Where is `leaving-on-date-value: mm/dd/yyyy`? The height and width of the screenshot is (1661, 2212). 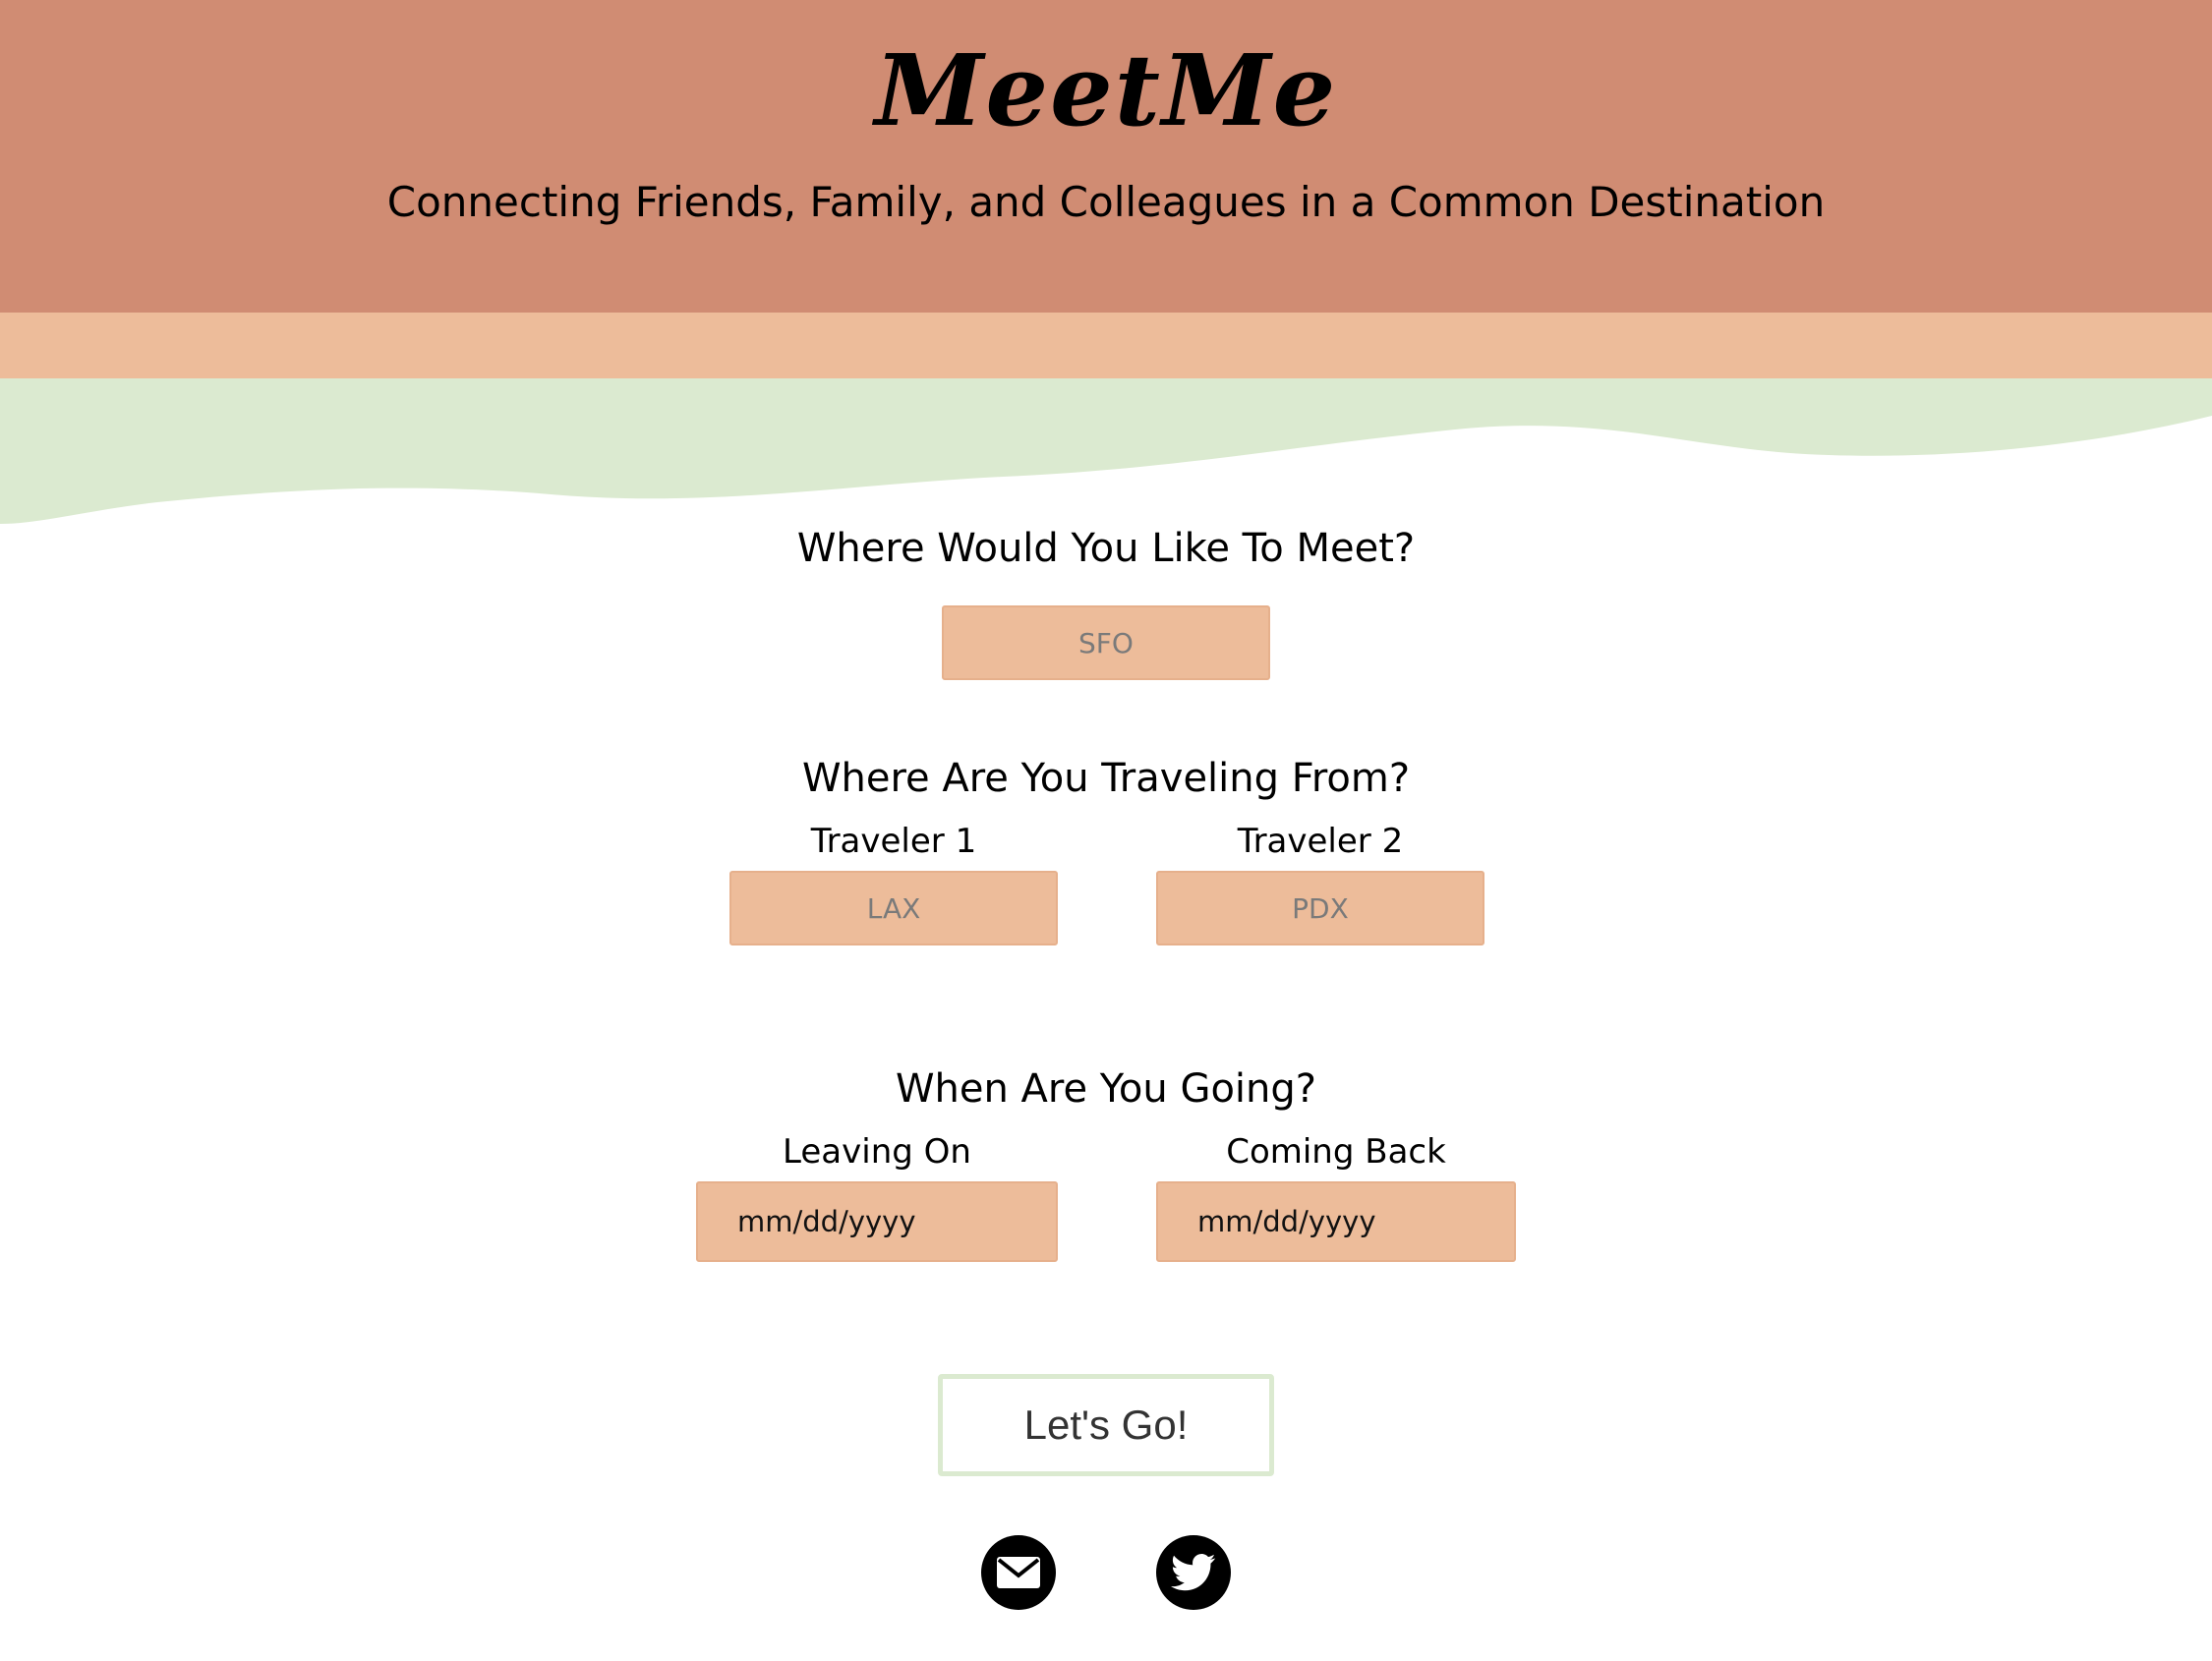
leaving-on-date-value: mm/dd/yyyy is located at coordinates (827, 1221).